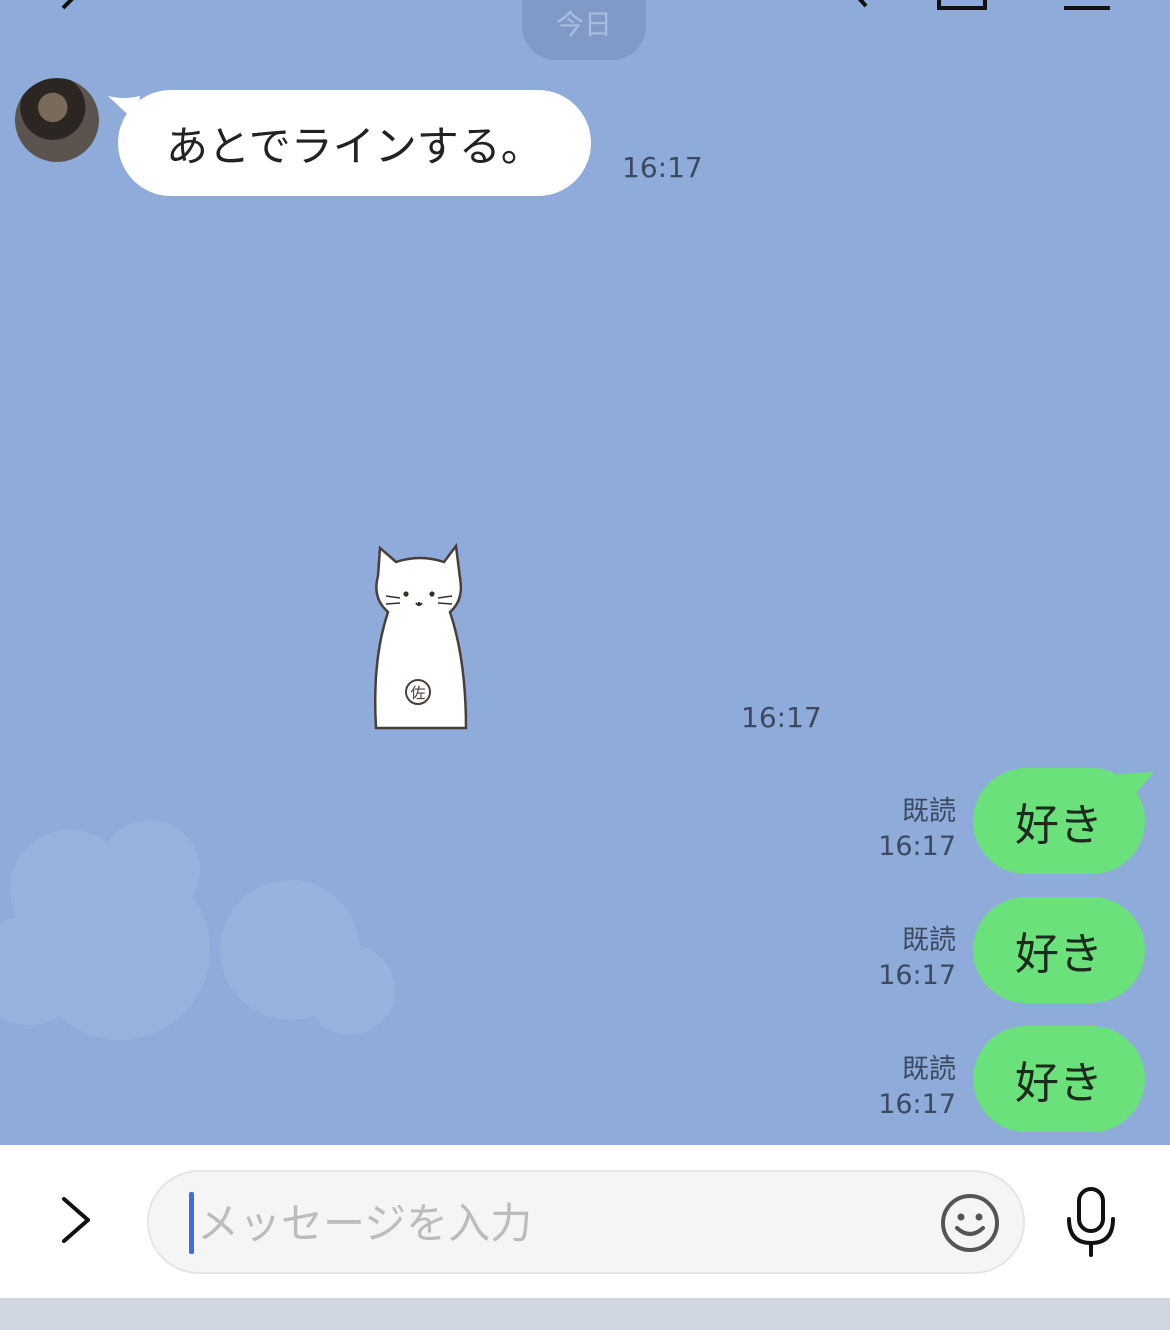 The width and height of the screenshot is (1170, 1330). Describe the element at coordinates (557, 1223) in the screenshot. I see `message-input` at that location.